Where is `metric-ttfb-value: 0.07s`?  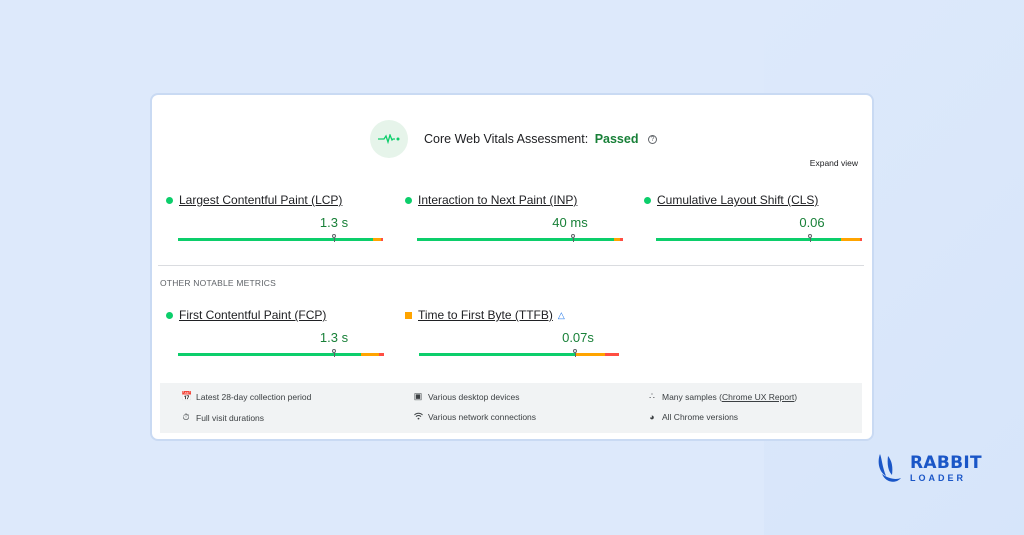
metric-ttfb-value: 0.07s is located at coordinates (578, 337).